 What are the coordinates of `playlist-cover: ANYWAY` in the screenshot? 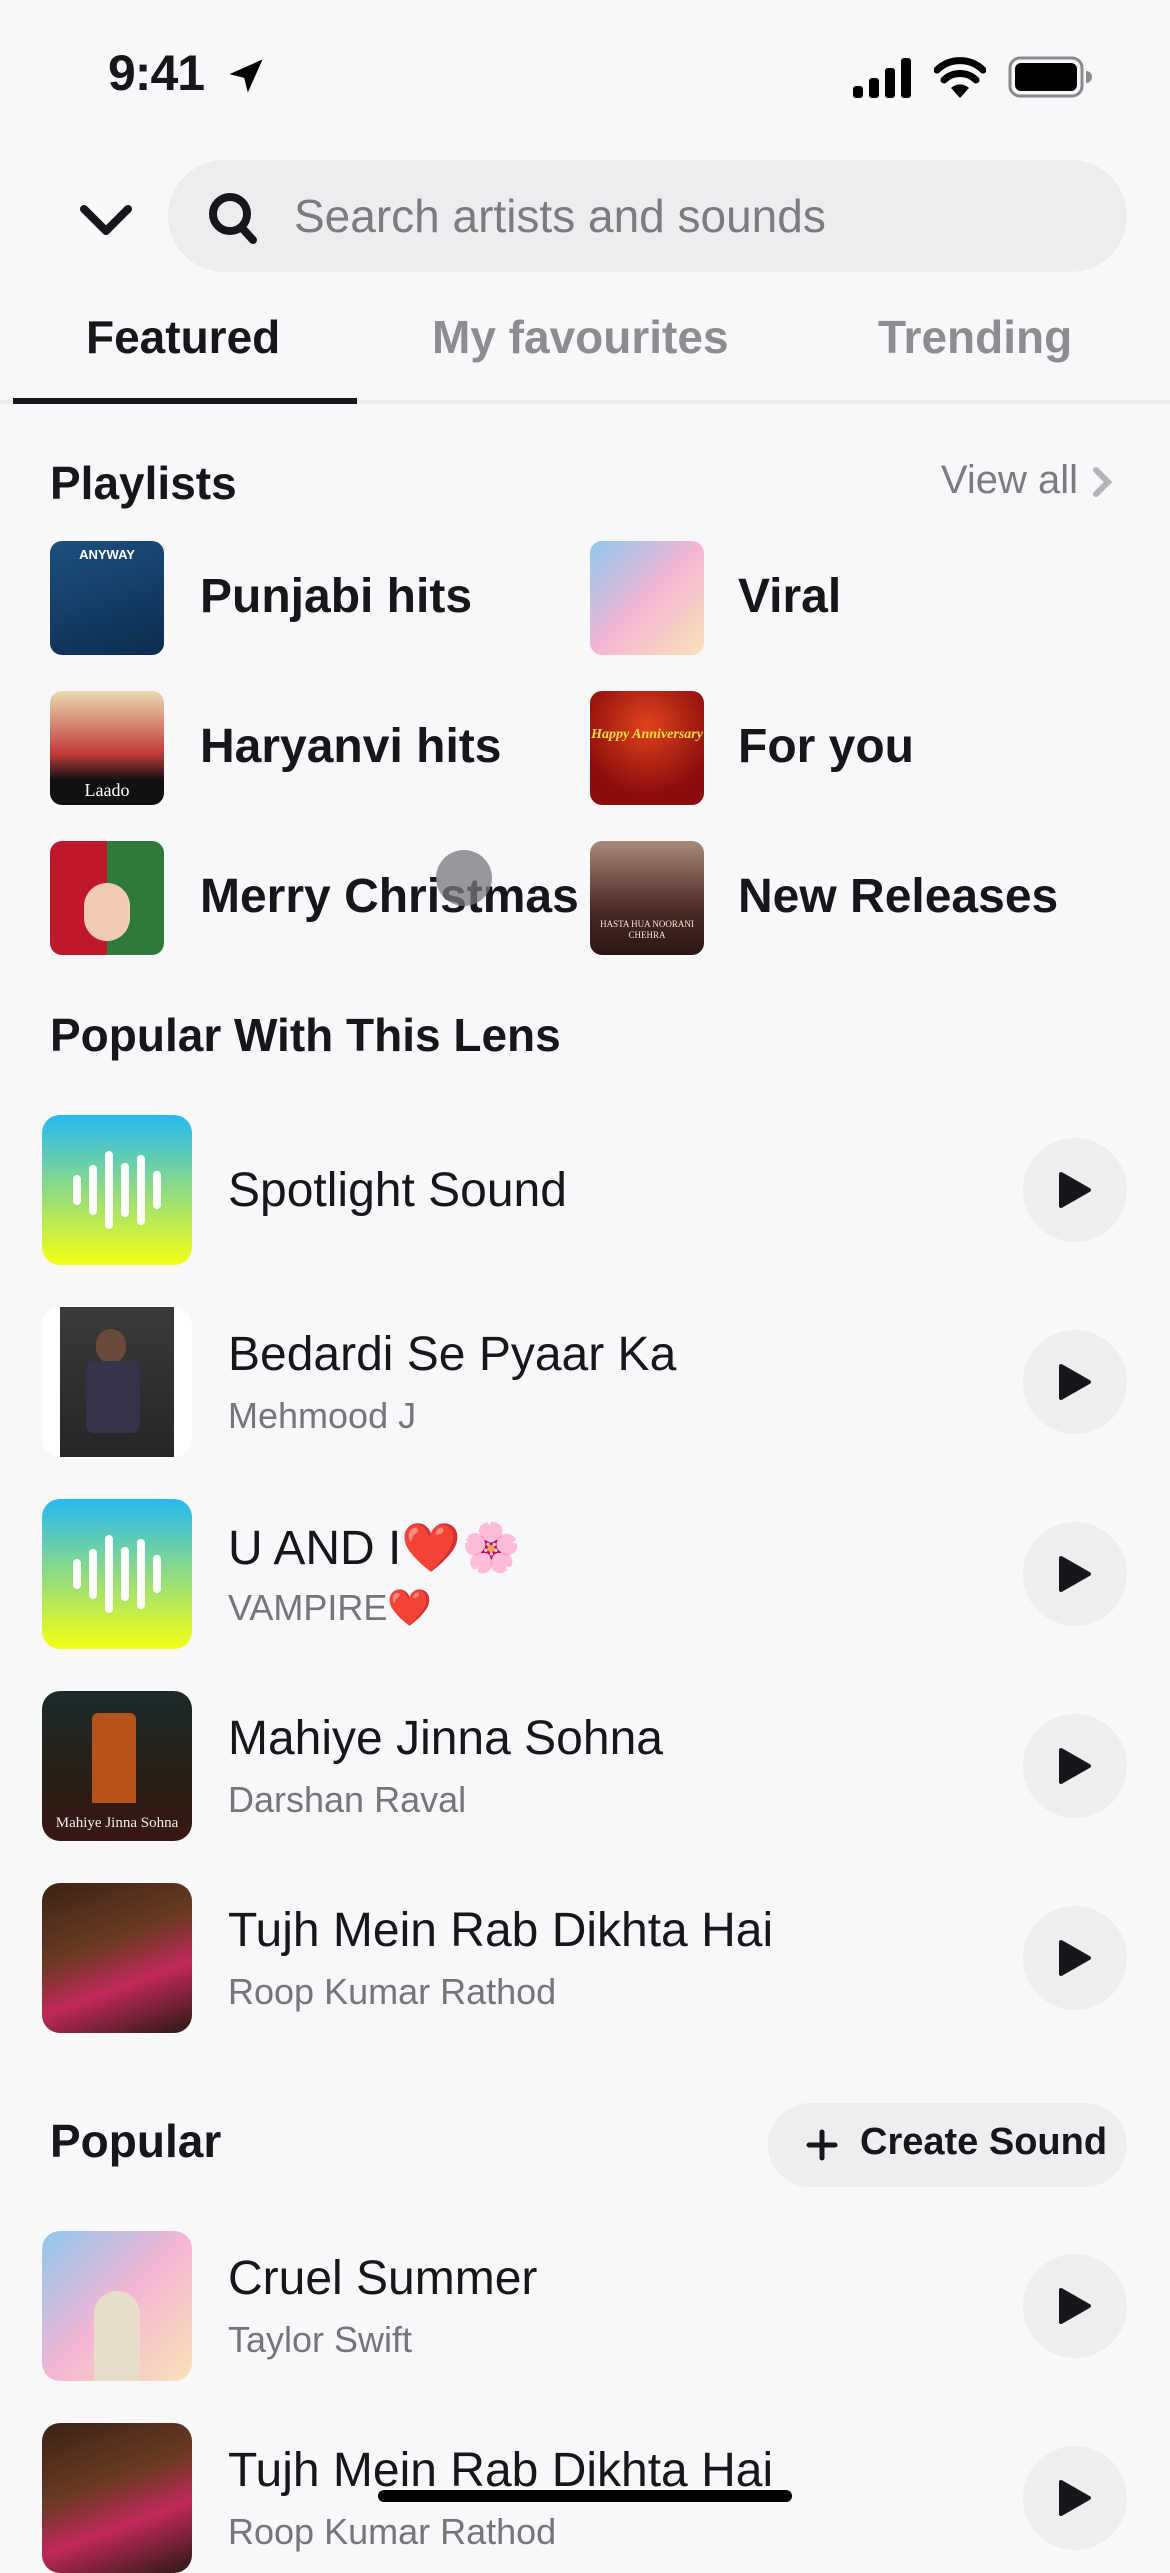 It's located at (107, 598).